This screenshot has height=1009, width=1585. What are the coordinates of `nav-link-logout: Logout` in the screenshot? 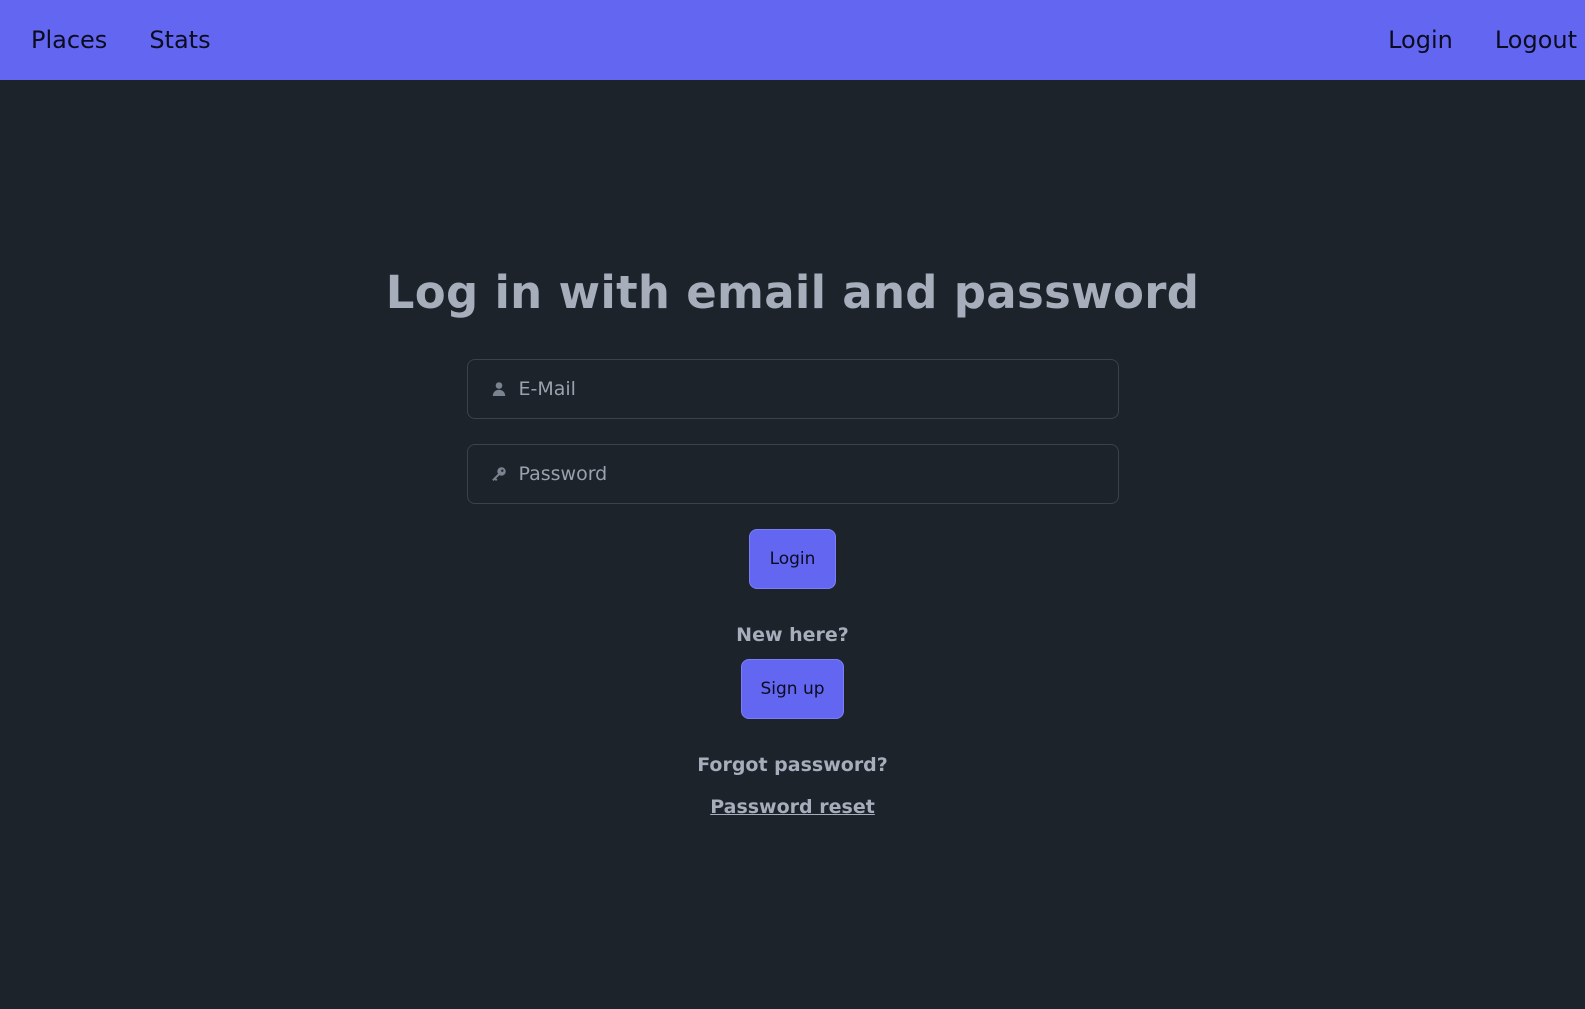 It's located at (1536, 40).